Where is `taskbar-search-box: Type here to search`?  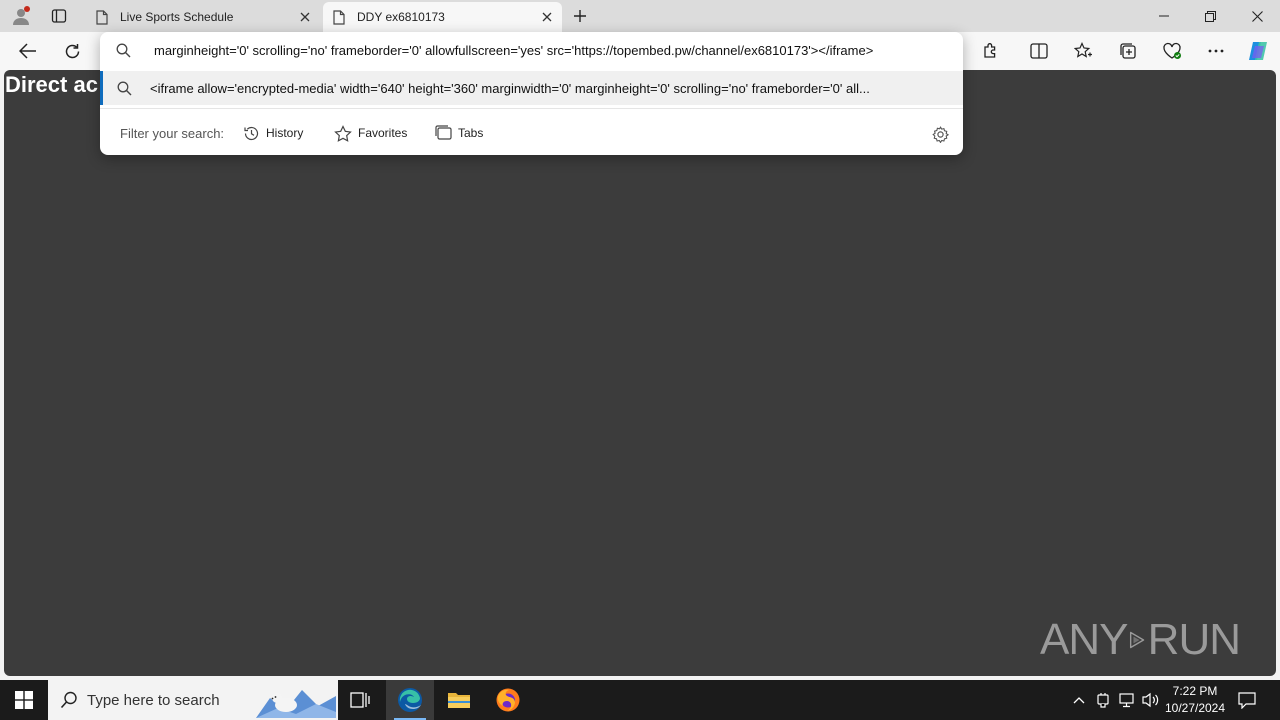
taskbar-search-box: Type here to search is located at coordinates (193, 700).